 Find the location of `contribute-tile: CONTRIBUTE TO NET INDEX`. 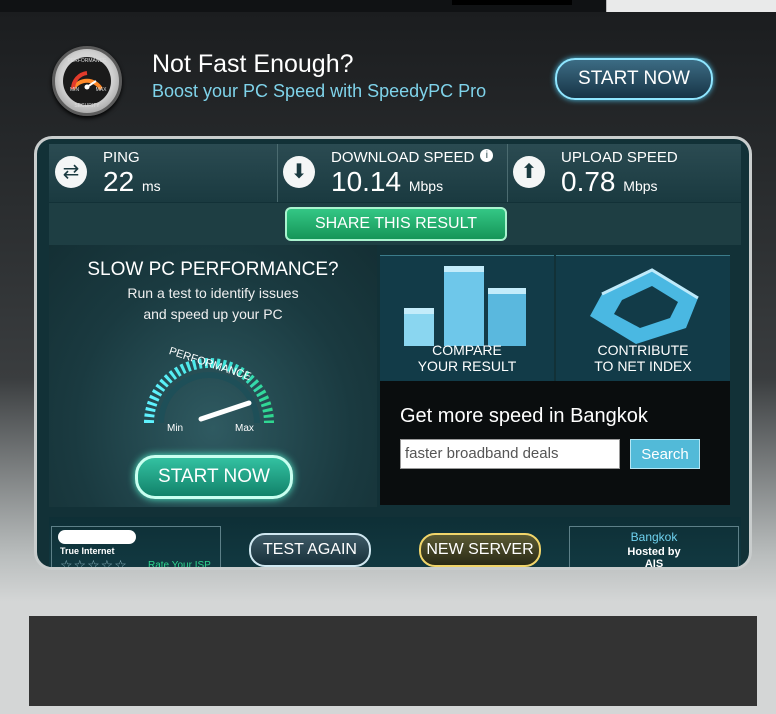

contribute-tile: CONTRIBUTE TO NET INDEX is located at coordinates (643, 318).